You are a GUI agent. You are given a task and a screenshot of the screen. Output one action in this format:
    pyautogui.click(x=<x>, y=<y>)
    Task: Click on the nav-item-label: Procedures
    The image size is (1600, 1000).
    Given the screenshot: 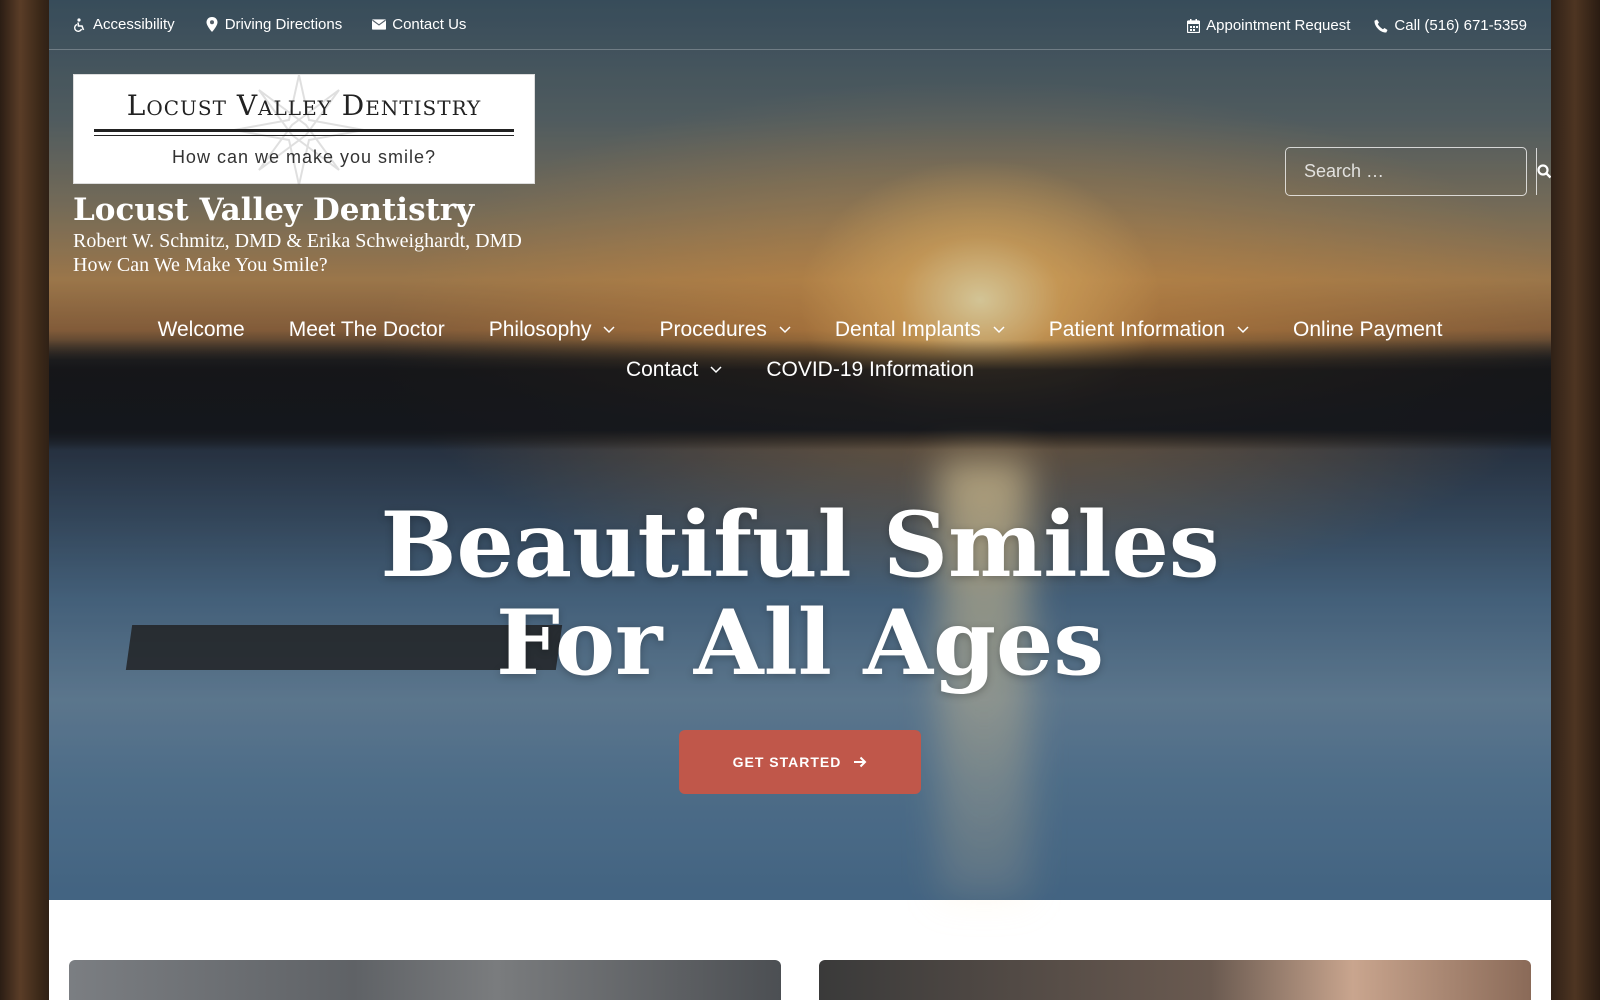 What is the action you would take?
    pyautogui.click(x=713, y=329)
    